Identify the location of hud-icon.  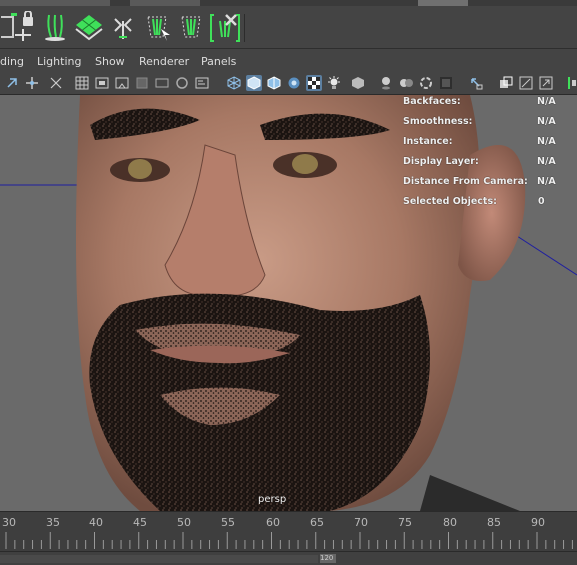
(202, 83).